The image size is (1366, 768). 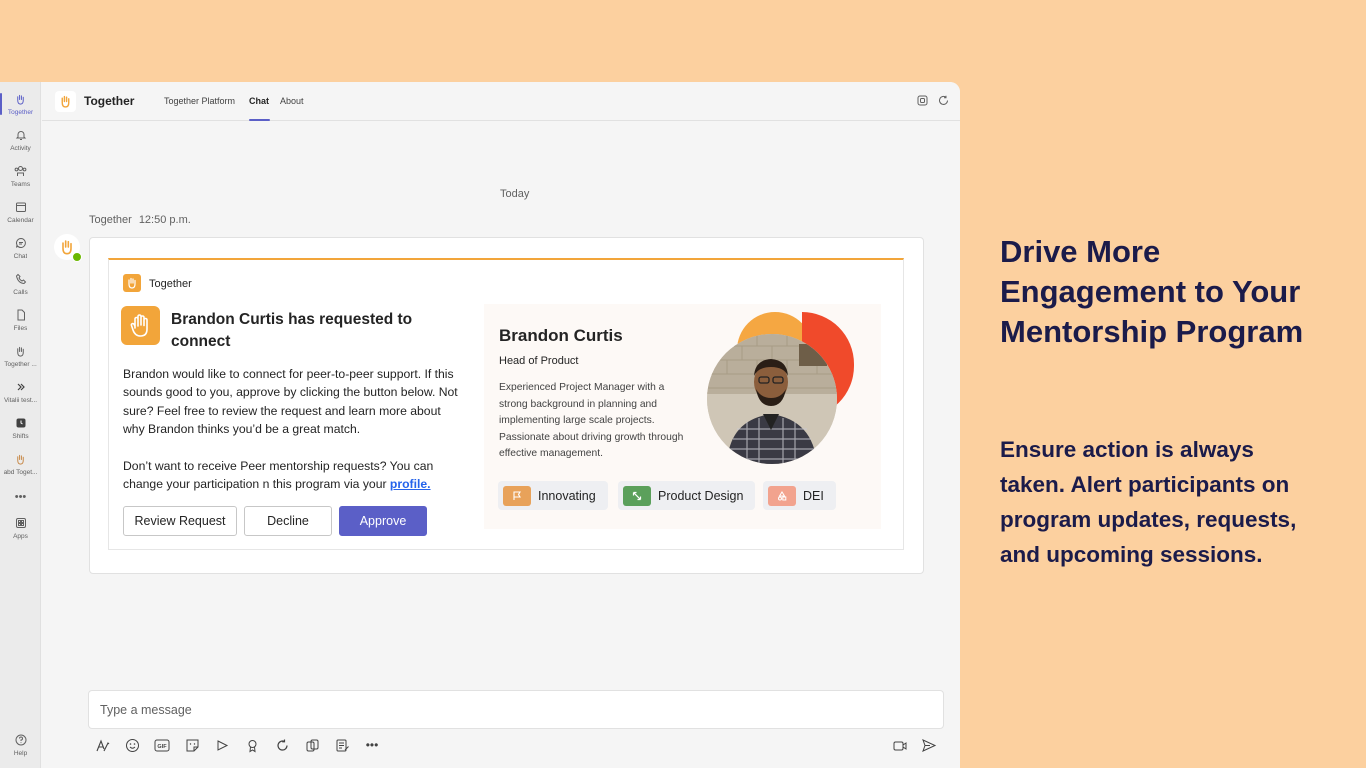 What do you see at coordinates (922, 100) in the screenshot?
I see `popout-icon` at bounding box center [922, 100].